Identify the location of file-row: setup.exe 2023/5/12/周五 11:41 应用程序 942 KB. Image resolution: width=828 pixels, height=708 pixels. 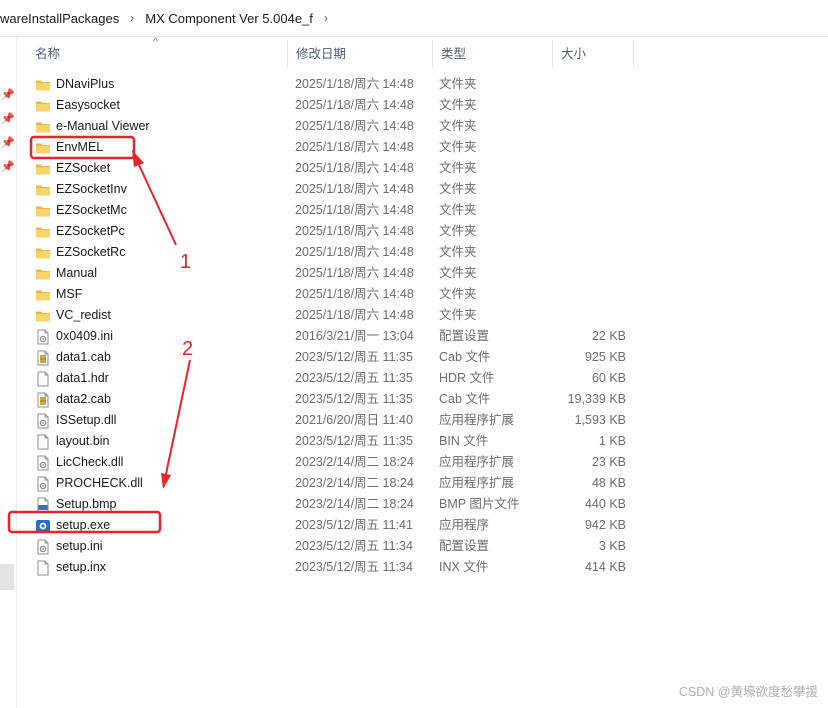
(332, 525).